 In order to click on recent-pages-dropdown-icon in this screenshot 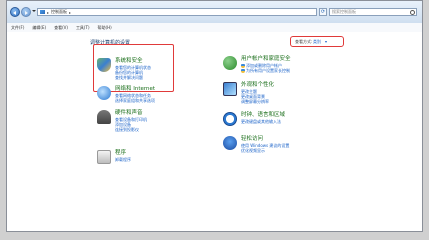, I will do `click(34, 11)`.